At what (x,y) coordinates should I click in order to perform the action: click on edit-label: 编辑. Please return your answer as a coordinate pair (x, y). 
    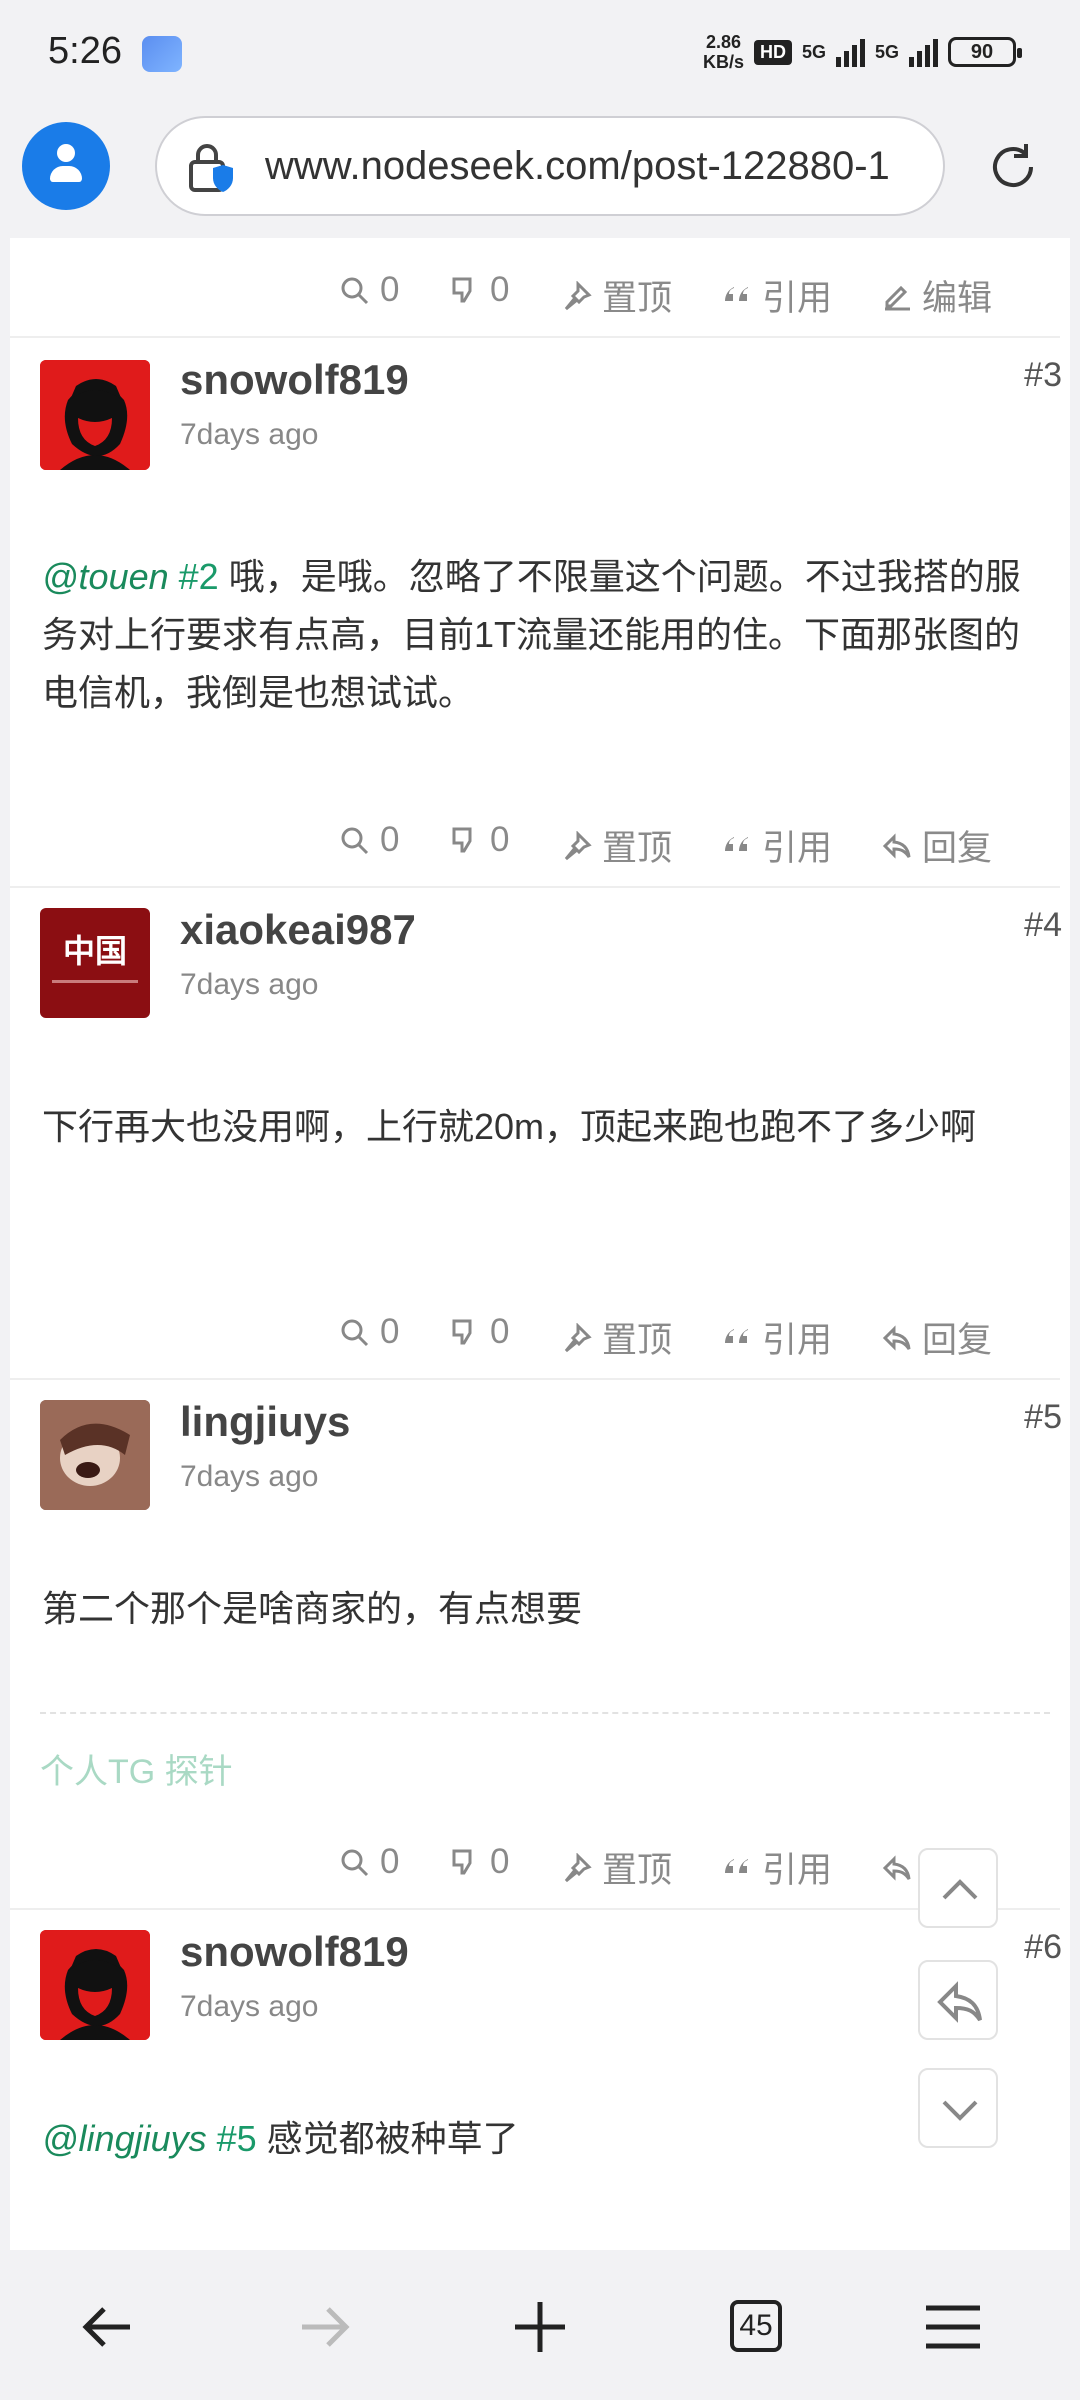
    Looking at the image, I should click on (957, 298).